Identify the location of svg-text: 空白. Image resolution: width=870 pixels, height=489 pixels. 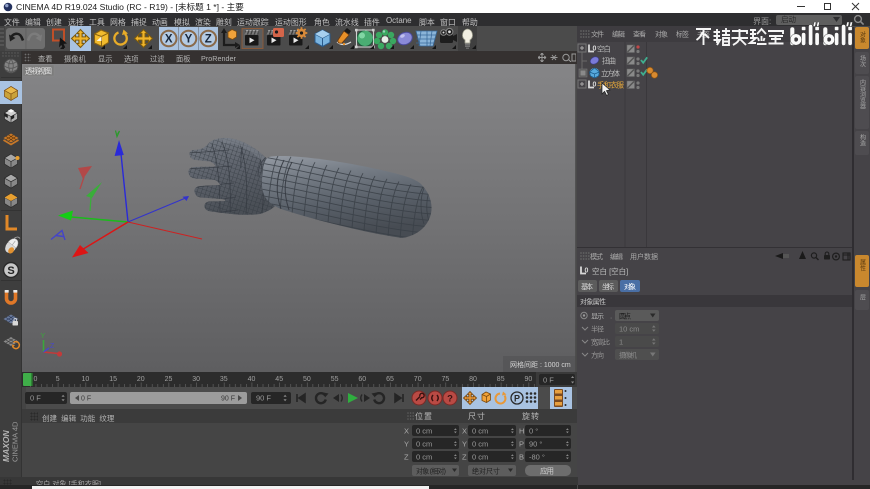
(604, 49).